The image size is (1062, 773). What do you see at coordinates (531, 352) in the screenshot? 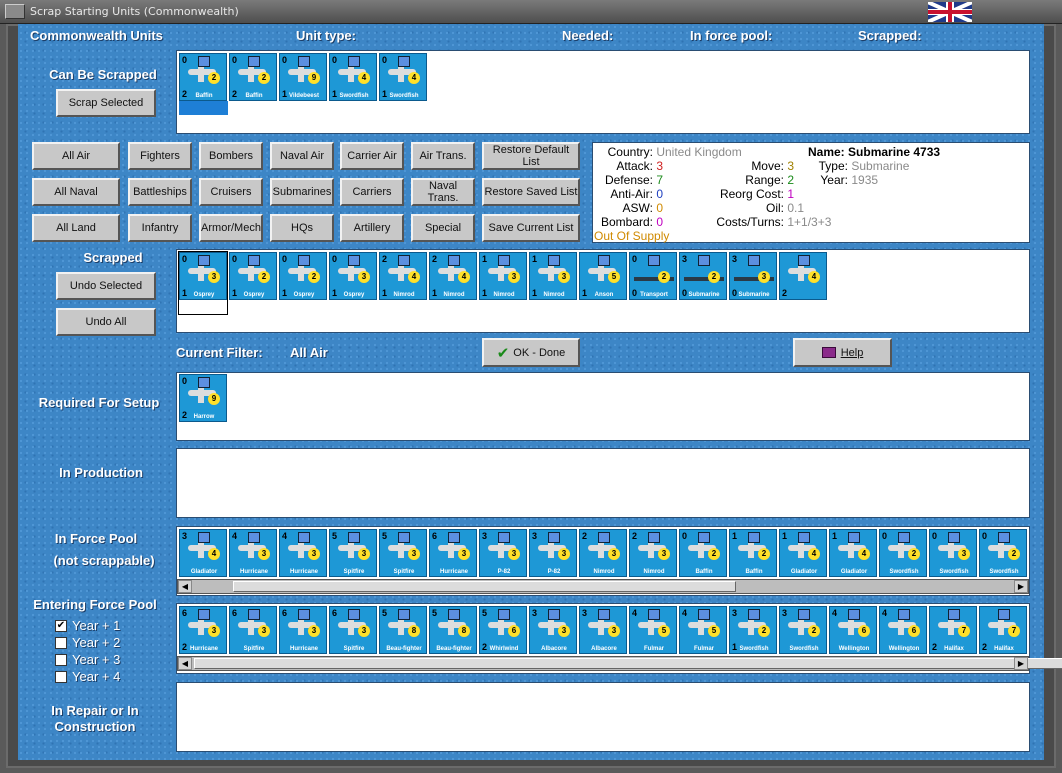
I see `ok-done-button: ✔ OK - Done` at bounding box center [531, 352].